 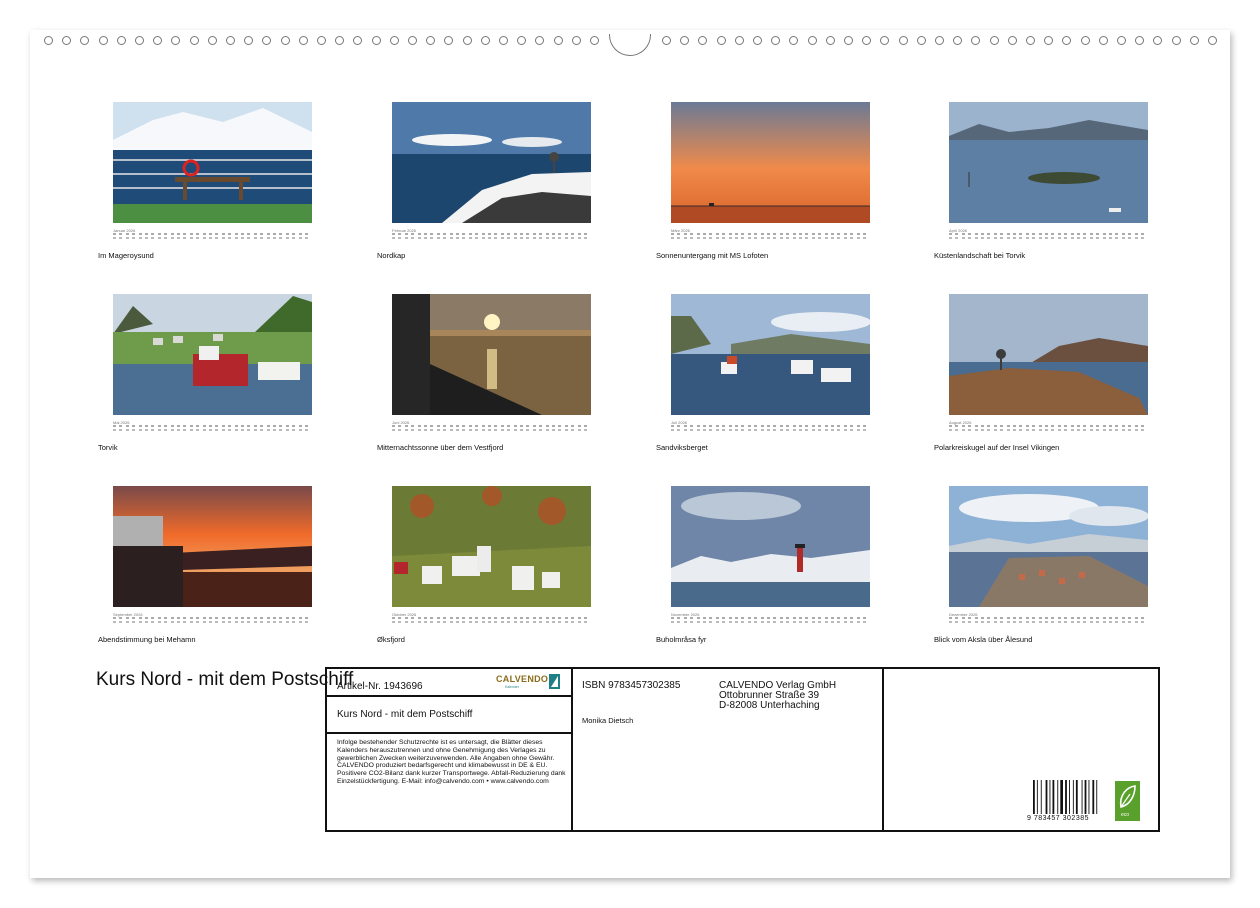 What do you see at coordinates (712, 255) in the screenshot?
I see `photo-caption: Sonnenuntergang mit MS Lofoten` at bounding box center [712, 255].